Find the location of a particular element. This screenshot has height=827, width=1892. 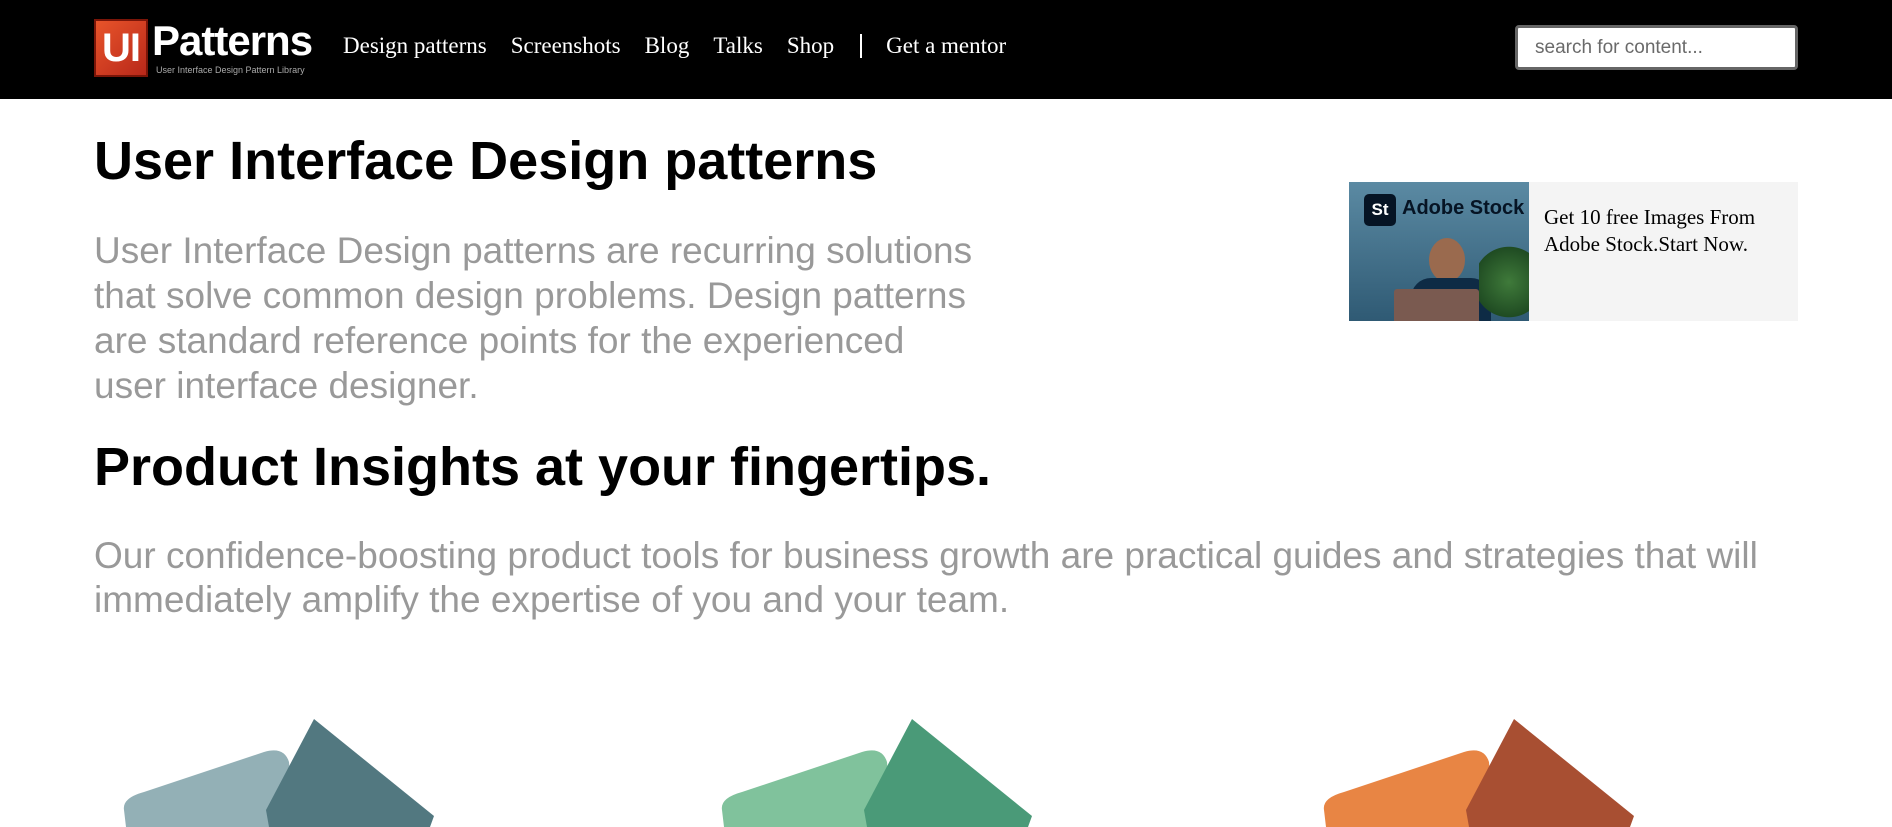

adobe-stock-icon: St is located at coordinates (1380, 210).